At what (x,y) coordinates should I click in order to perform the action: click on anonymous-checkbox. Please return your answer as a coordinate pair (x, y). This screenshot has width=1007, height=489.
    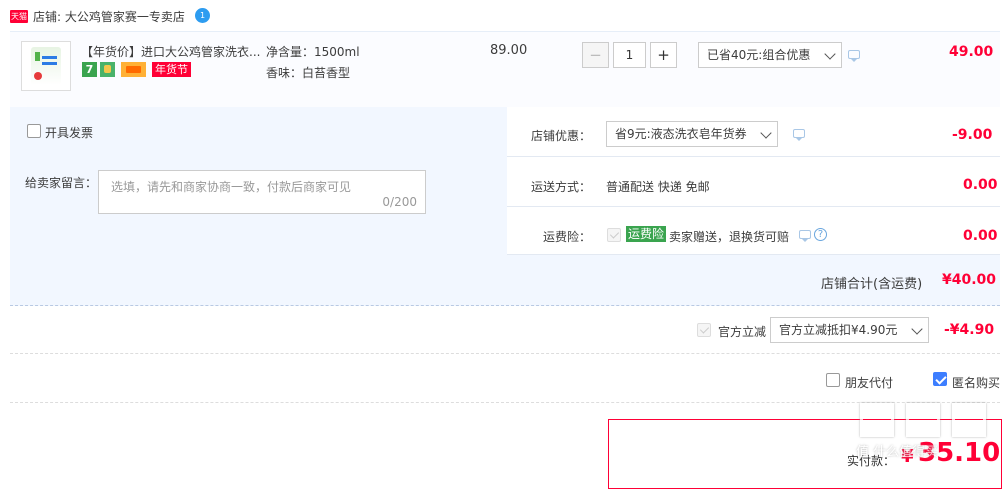
    Looking at the image, I should click on (940, 379).